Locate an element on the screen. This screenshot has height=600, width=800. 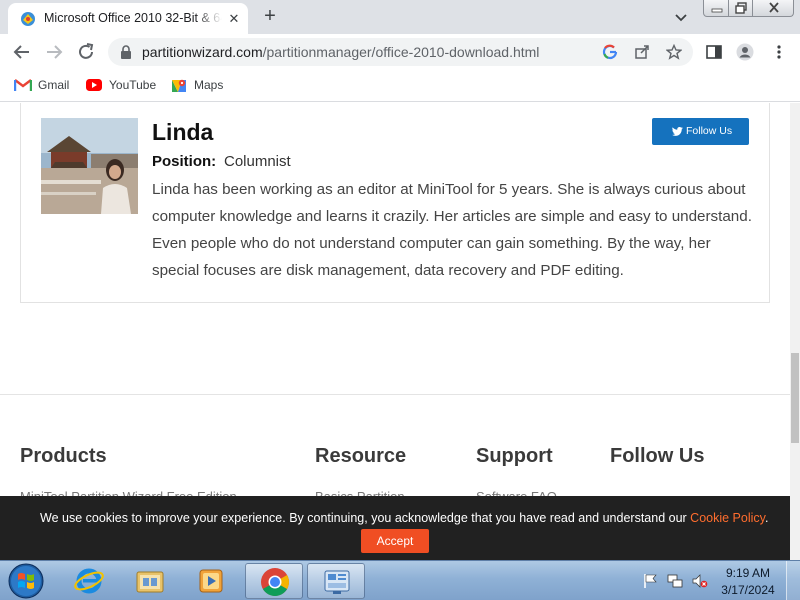
bookmark-label: YouTube is located at coordinates (133, 85).